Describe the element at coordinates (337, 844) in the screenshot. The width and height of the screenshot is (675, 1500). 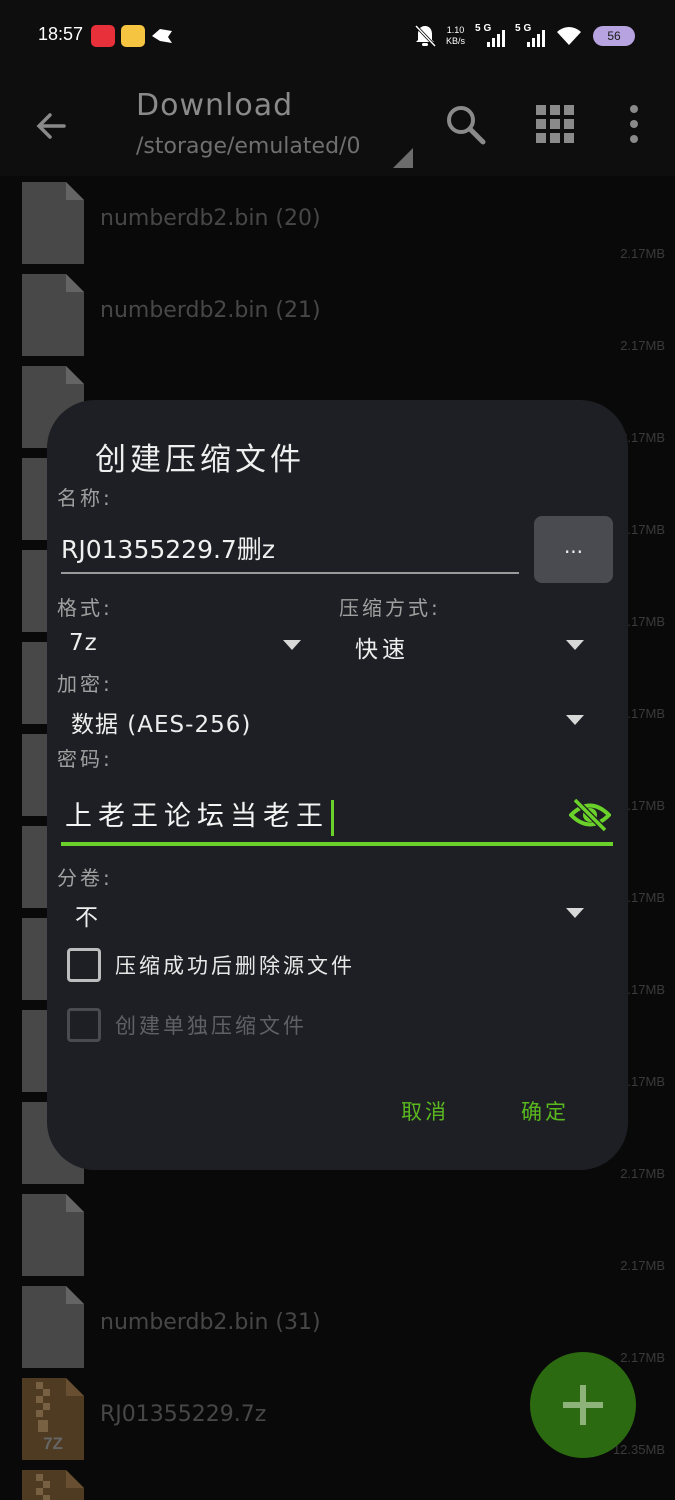
I see `password-underline` at that location.